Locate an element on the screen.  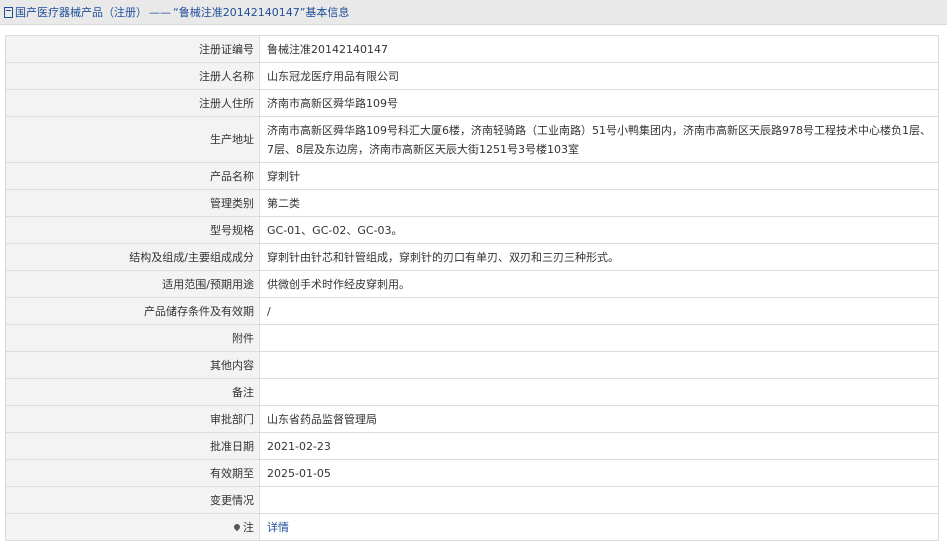
row-model-spec: 型号规格 GC-01、GC-02、GC-03。 is located at coordinates (472, 230).